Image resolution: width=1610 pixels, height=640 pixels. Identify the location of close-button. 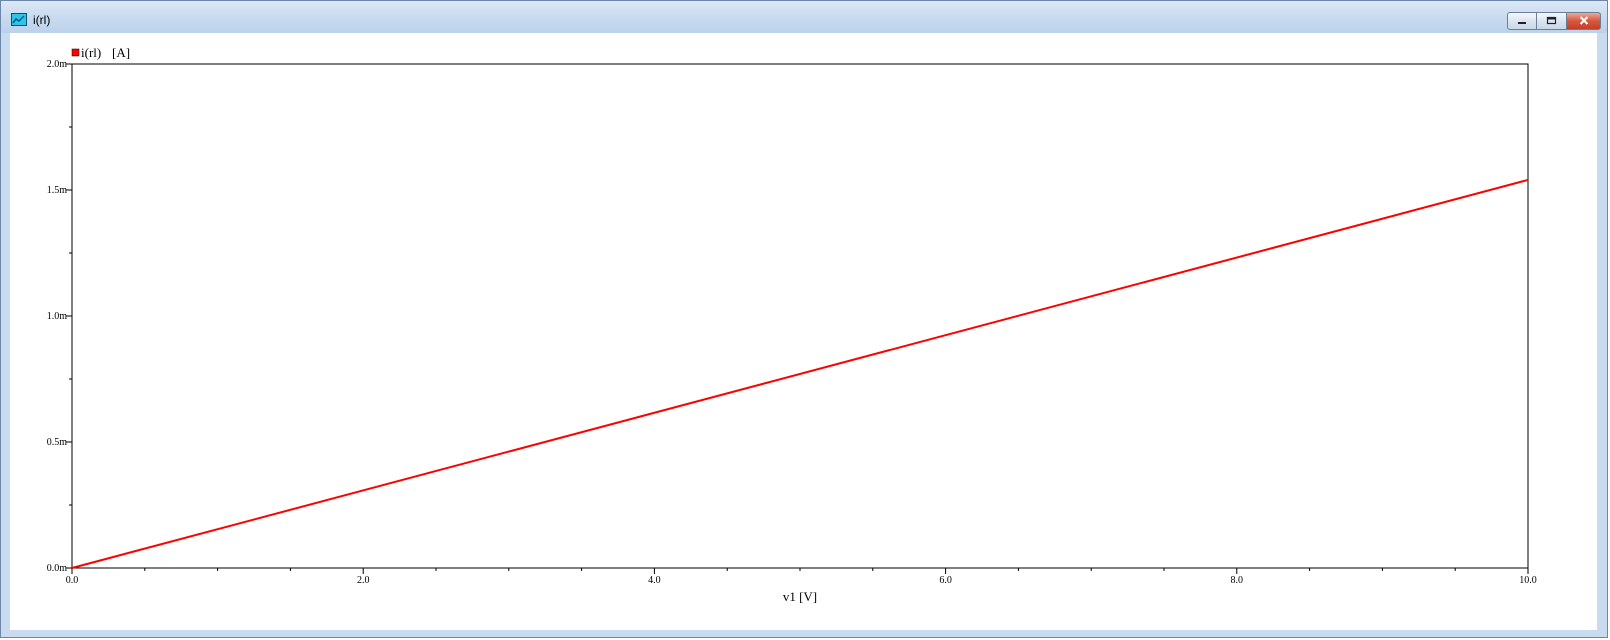
(1584, 21).